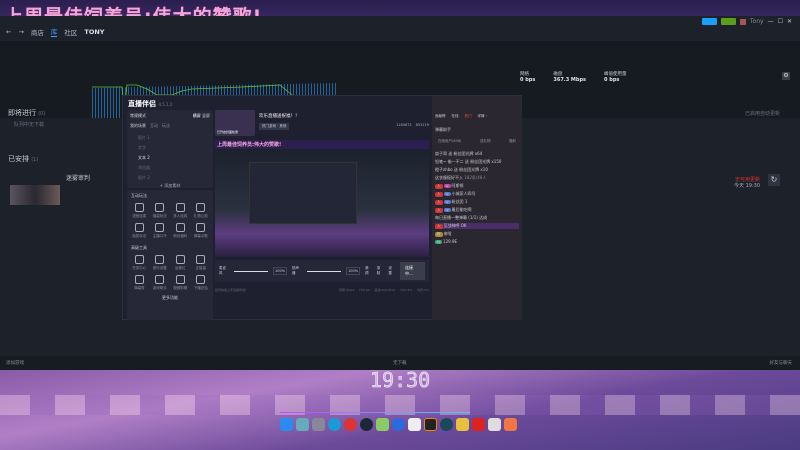 This screenshot has height=450, width=800. Describe the element at coordinates (170, 178) in the screenshot. I see `source-item: 图片 2` at that location.